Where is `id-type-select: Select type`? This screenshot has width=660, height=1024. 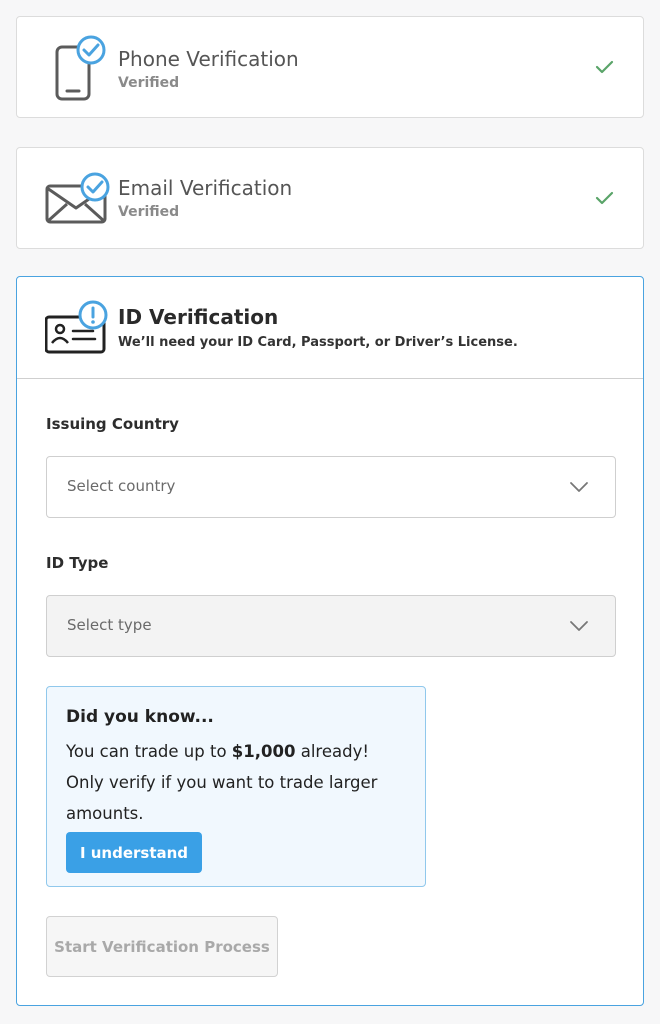 id-type-select: Select type is located at coordinates (331, 626).